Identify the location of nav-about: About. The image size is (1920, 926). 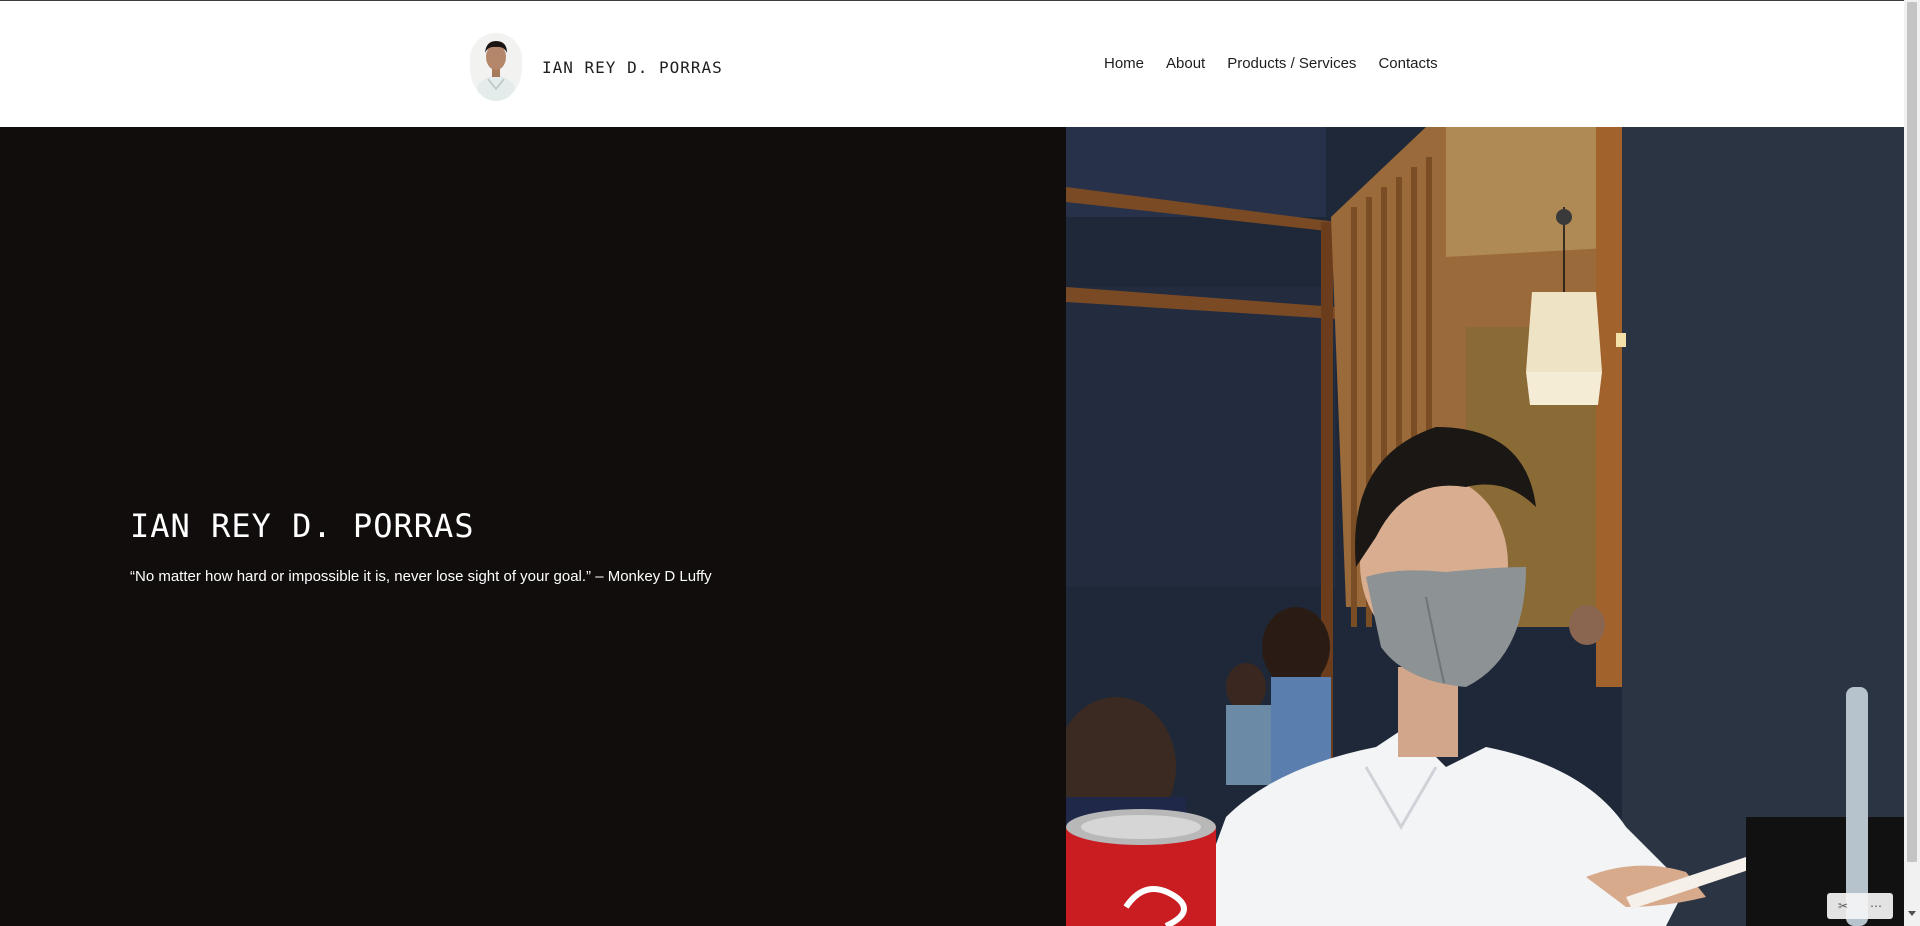
(1185, 63).